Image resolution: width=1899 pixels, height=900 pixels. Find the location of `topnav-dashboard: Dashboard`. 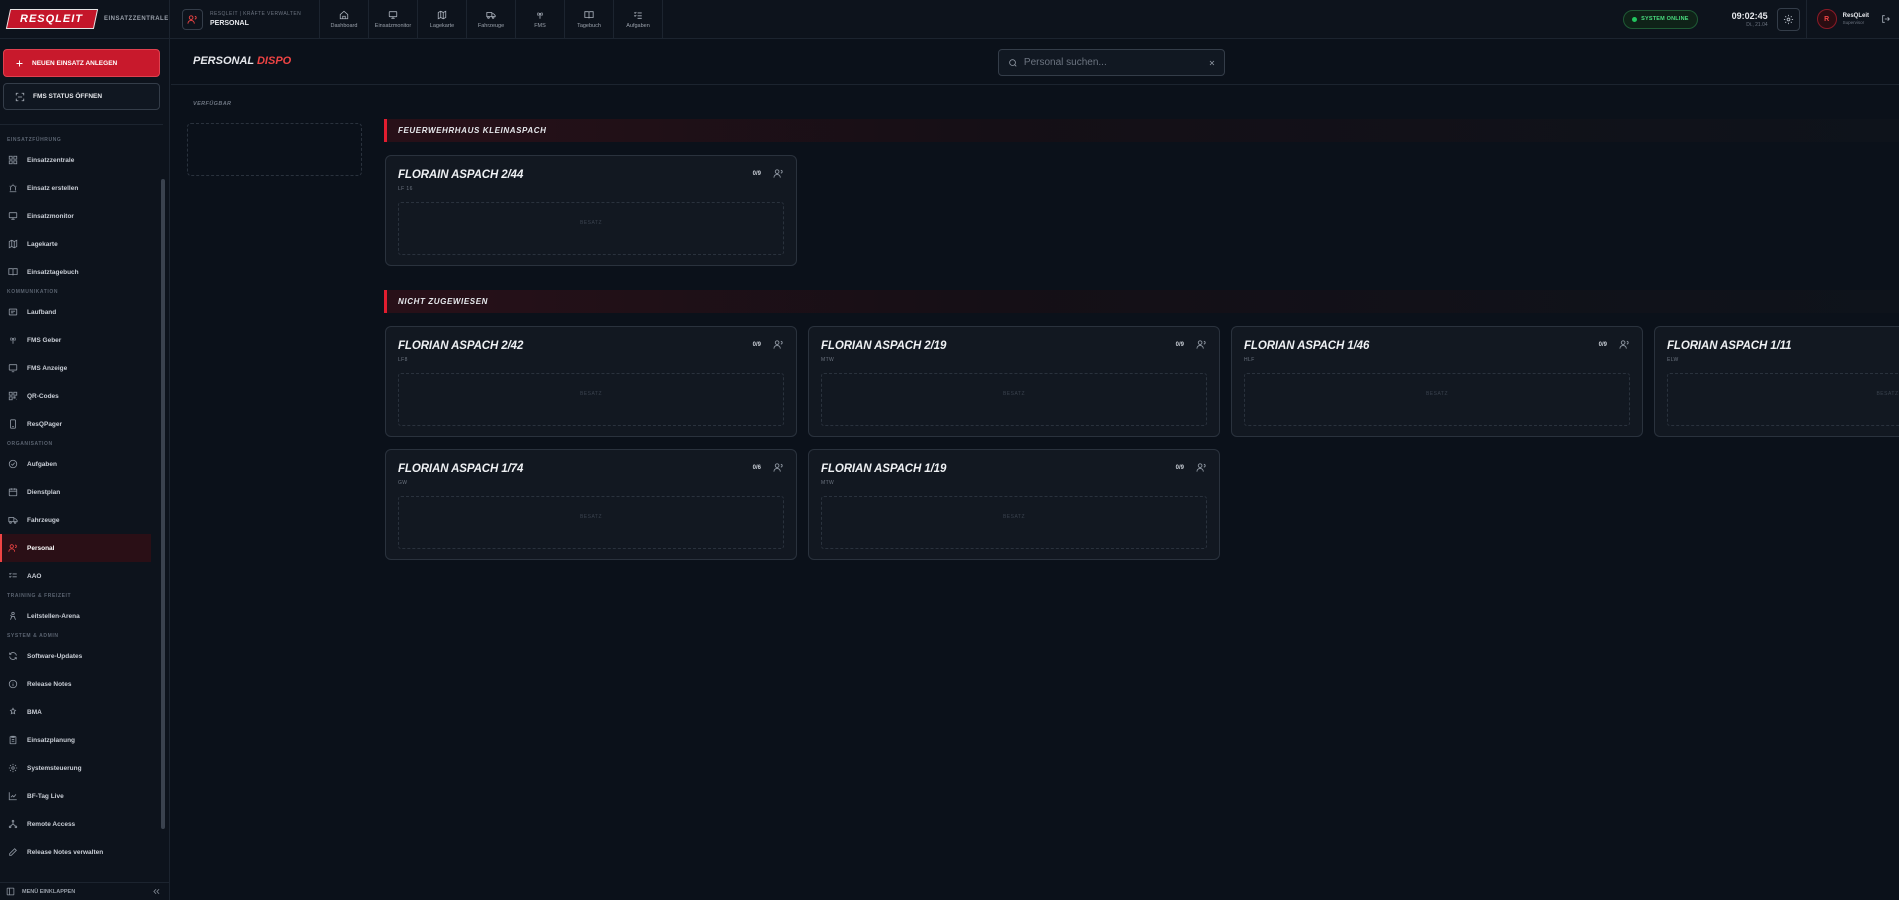

topnav-dashboard: Dashboard is located at coordinates (344, 19).